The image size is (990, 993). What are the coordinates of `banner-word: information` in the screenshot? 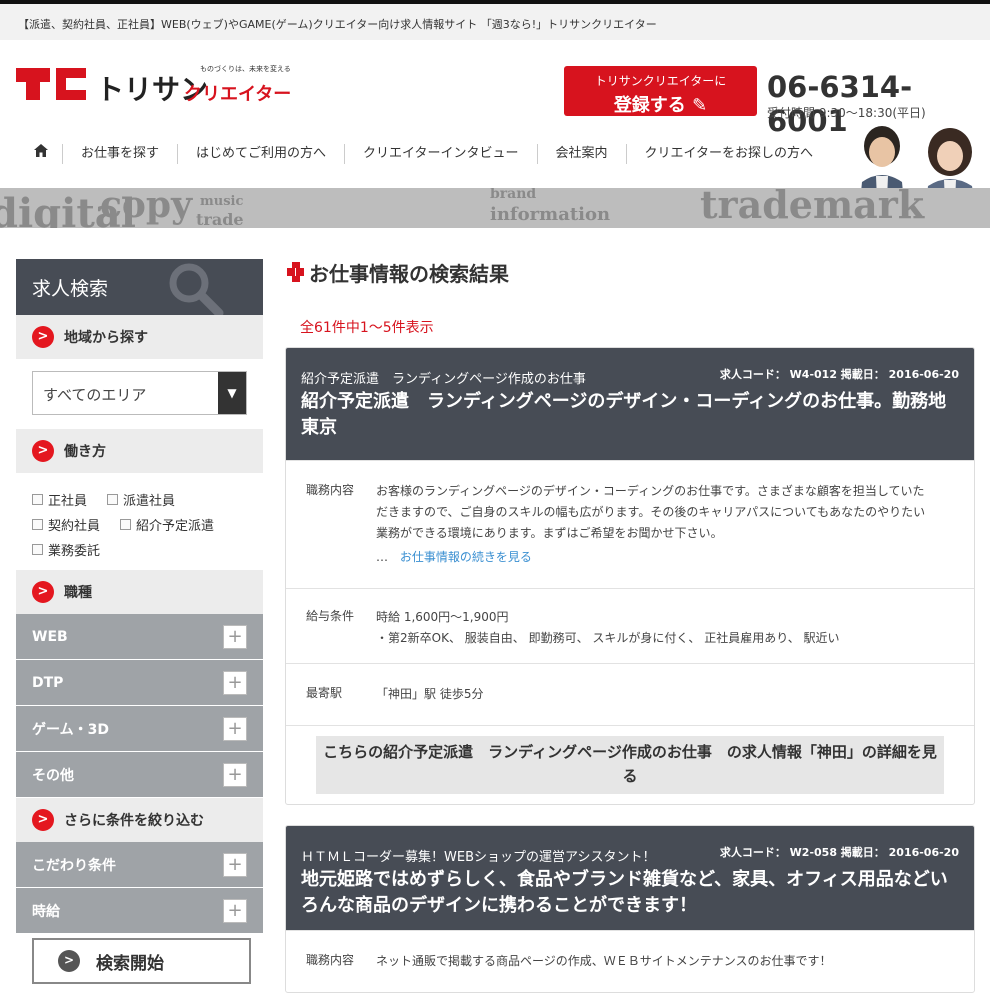 It's located at (550, 214).